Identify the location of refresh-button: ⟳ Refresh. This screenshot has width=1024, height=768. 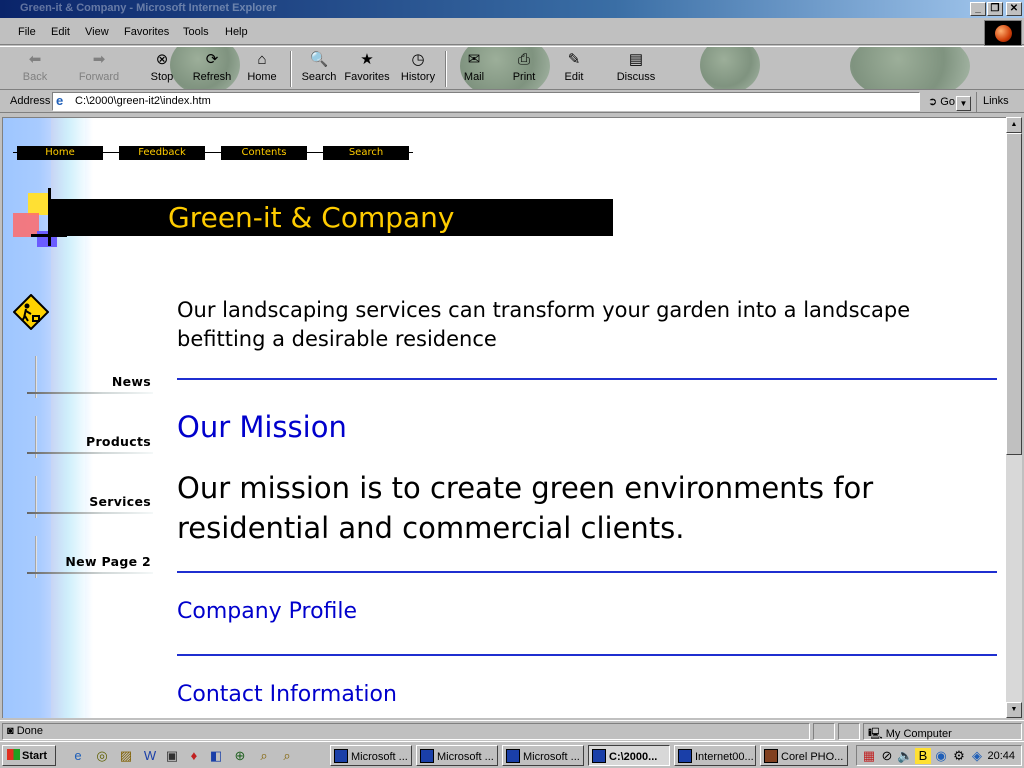
(212, 69).